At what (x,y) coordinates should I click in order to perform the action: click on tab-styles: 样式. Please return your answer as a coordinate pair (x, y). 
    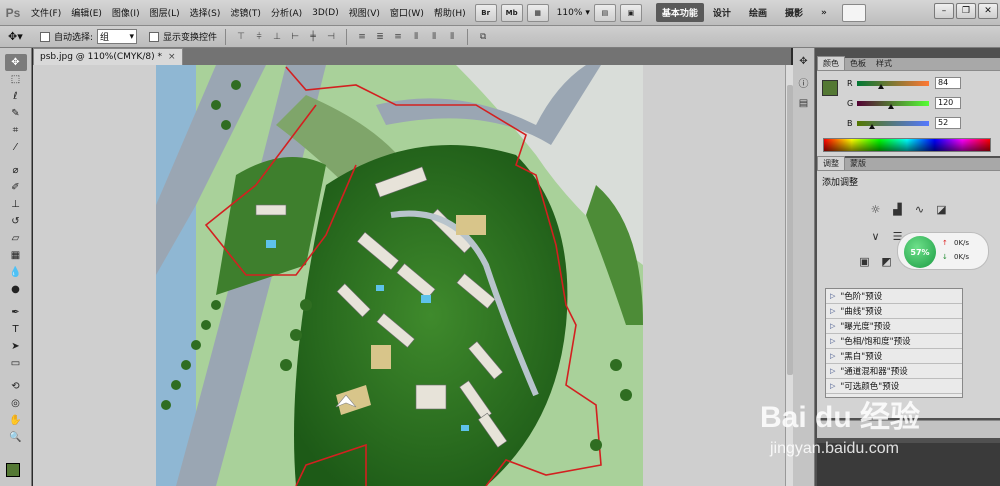
    Looking at the image, I should click on (884, 63).